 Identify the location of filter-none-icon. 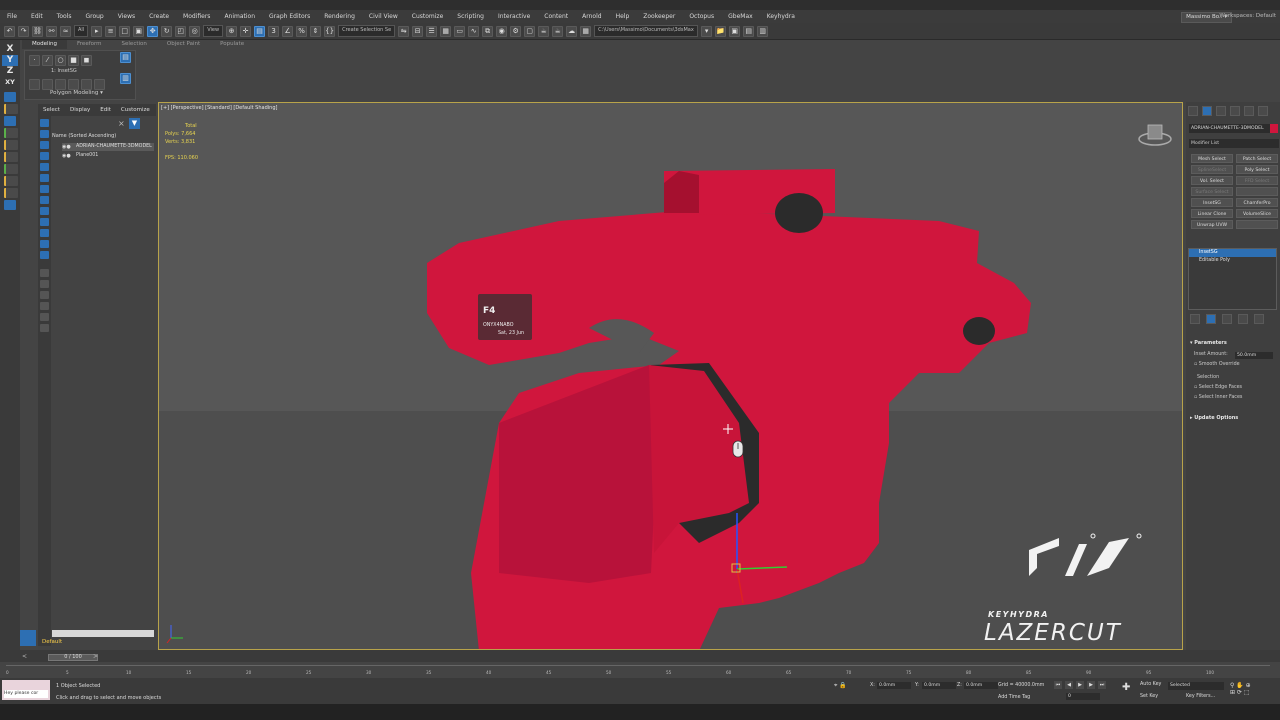
(44, 273).